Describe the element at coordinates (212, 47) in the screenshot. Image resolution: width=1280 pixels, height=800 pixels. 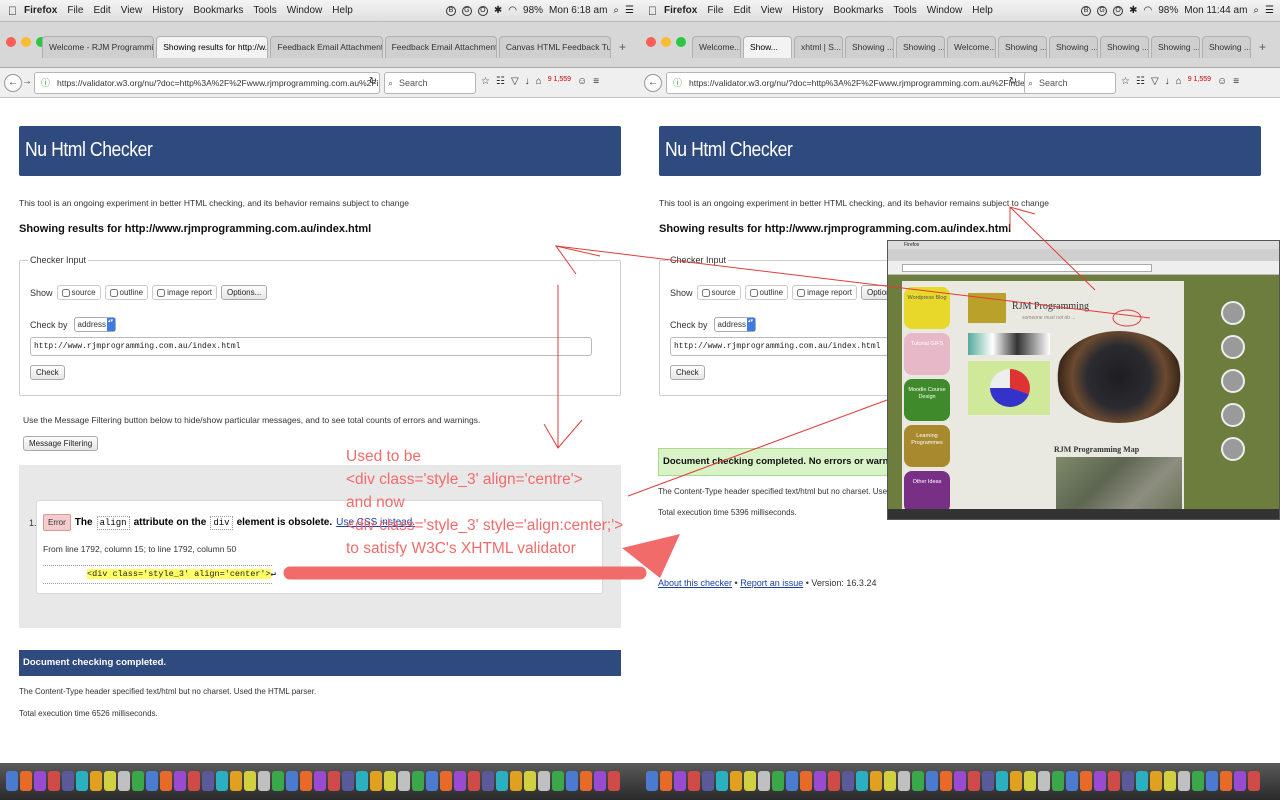
I see `tab-showing-results: Showing results for http://w...×` at that location.